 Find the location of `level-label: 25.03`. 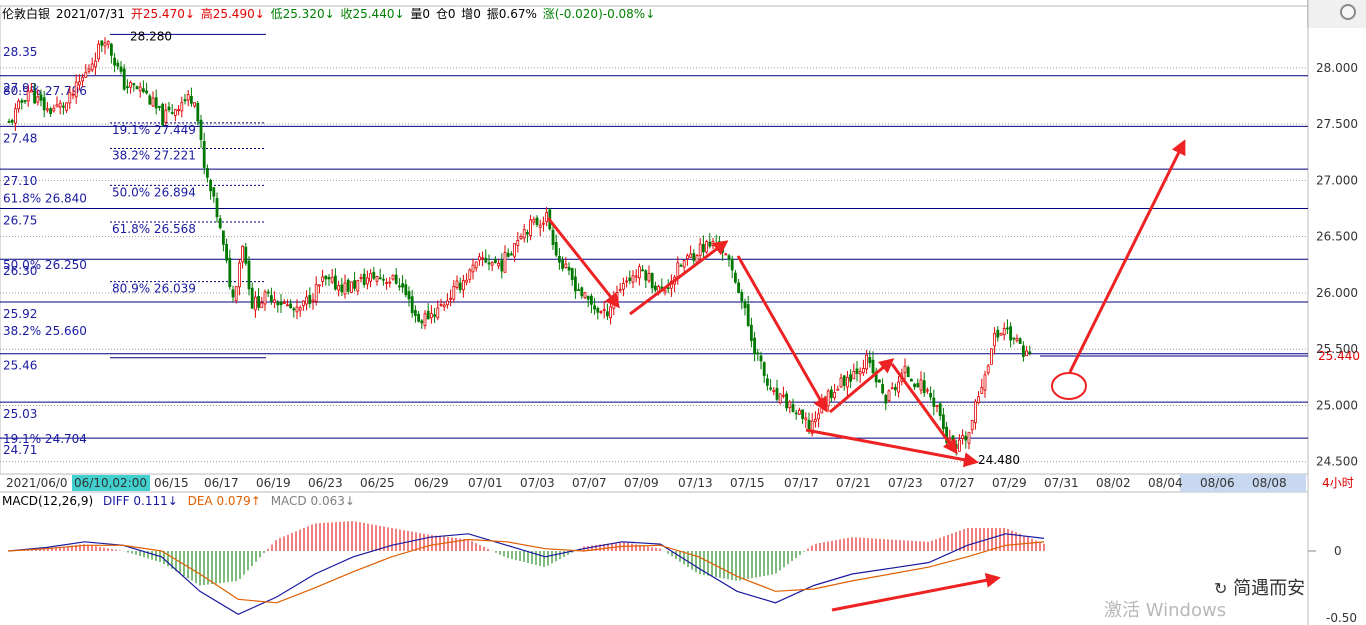

level-label: 25.03 is located at coordinates (20, 414).